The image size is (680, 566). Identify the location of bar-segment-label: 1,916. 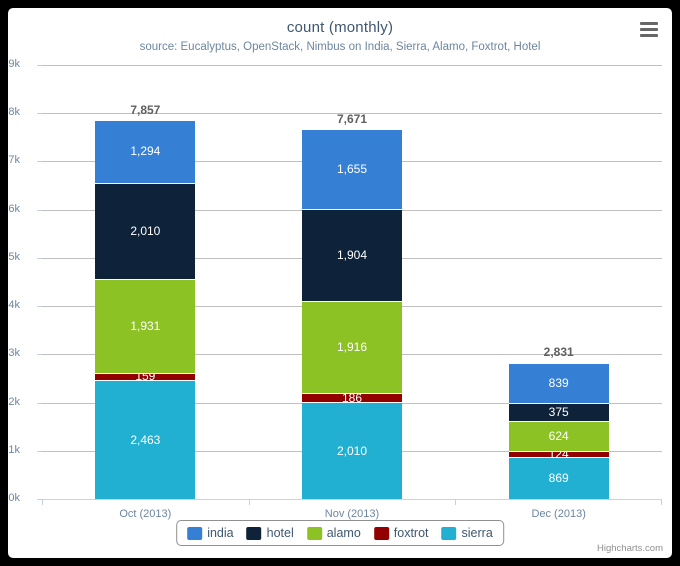
(352, 346).